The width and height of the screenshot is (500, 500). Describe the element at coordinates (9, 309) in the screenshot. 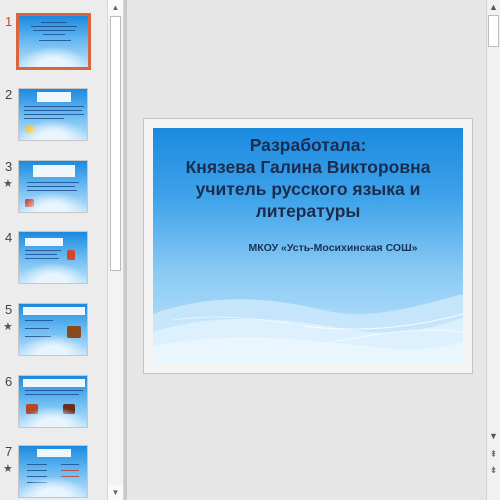

I see `slide-number: 5` at that location.